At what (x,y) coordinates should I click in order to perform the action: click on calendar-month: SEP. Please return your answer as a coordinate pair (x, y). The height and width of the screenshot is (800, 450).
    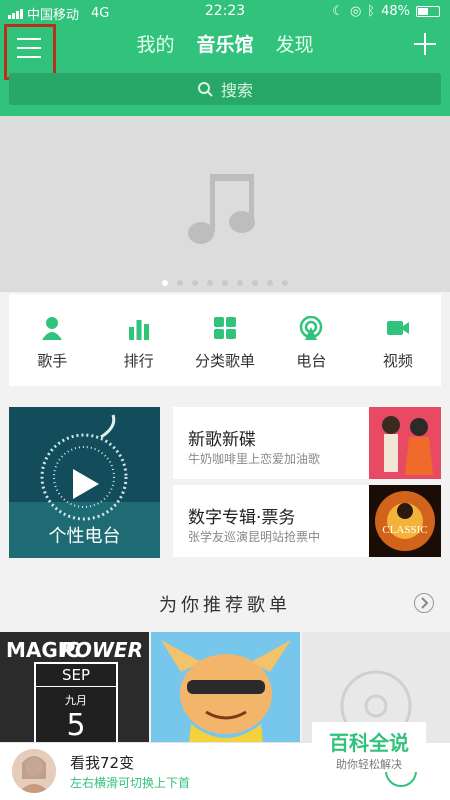
    Looking at the image, I should click on (76, 675).